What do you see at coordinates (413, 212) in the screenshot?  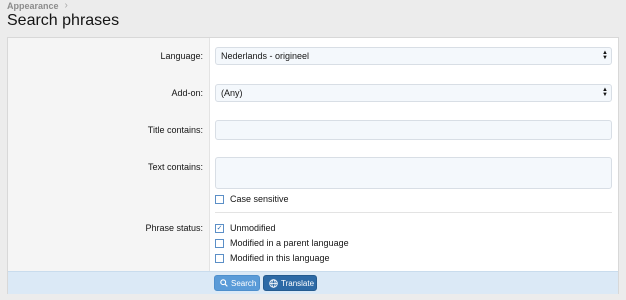 I see `divider` at bounding box center [413, 212].